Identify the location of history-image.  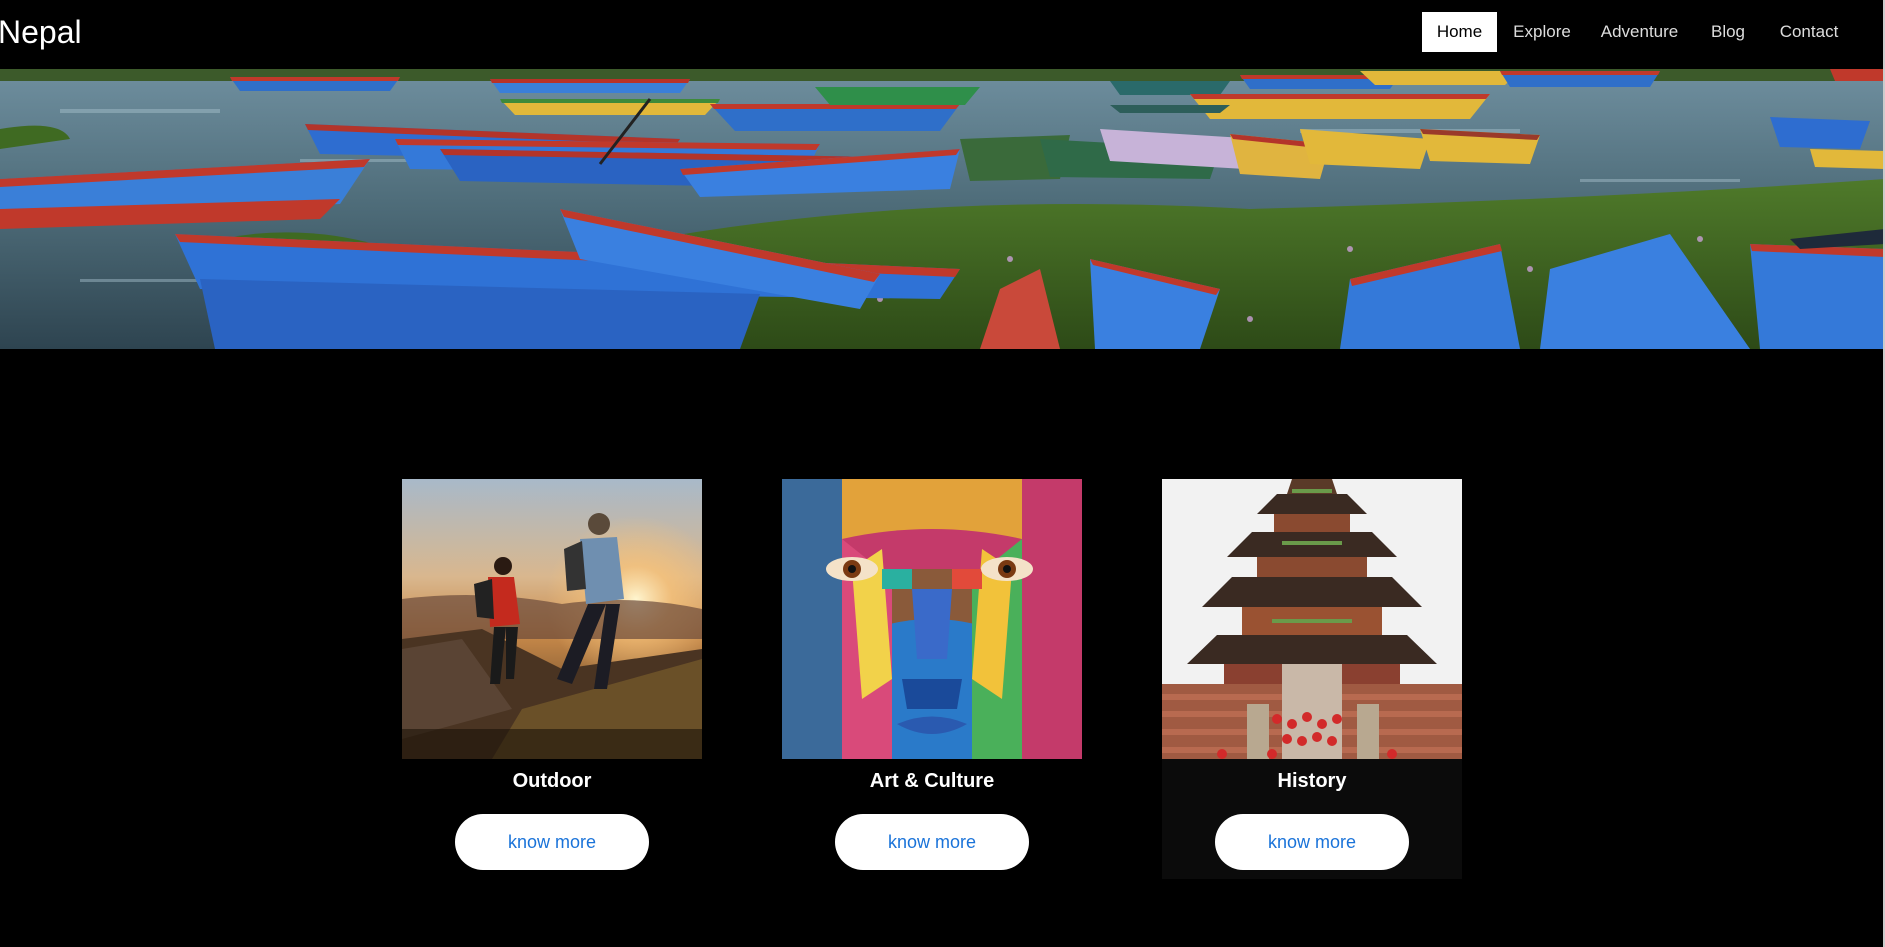
(1312, 619).